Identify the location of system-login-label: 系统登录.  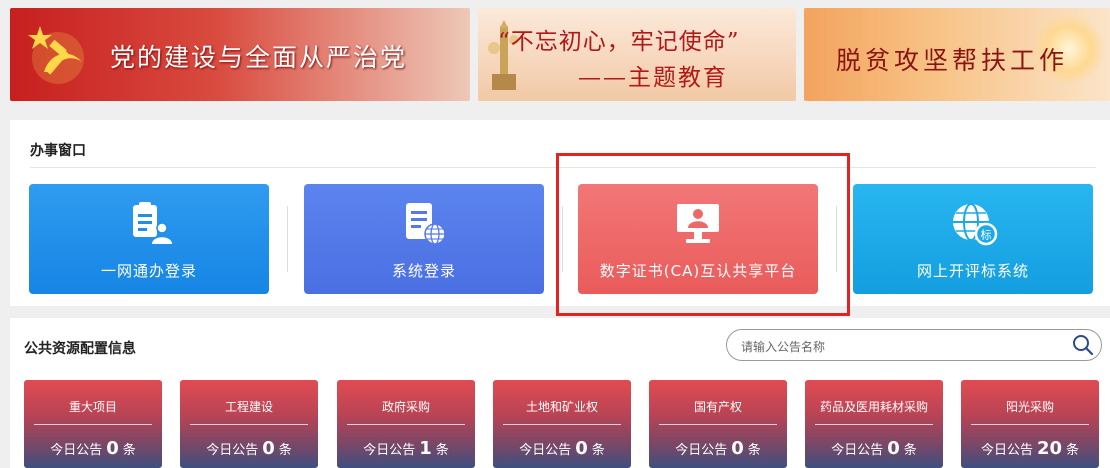
(423, 271).